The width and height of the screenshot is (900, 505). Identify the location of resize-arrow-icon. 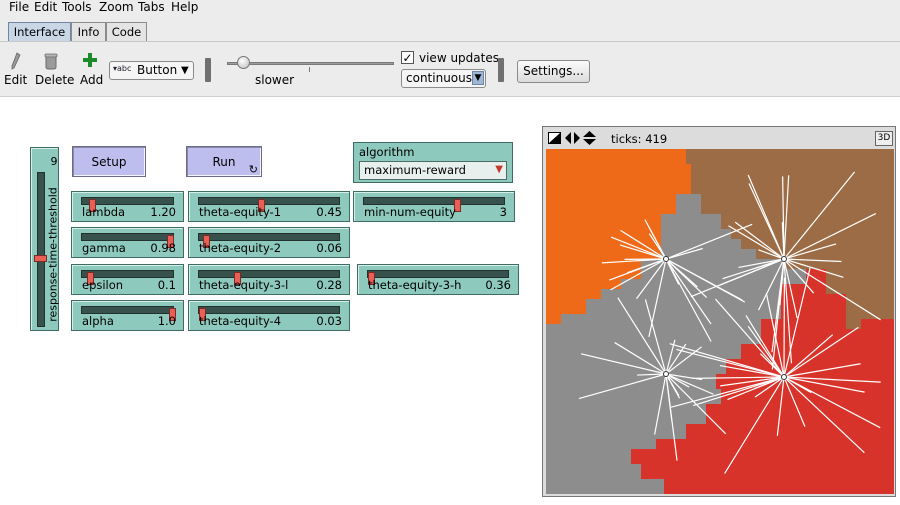
(554, 138).